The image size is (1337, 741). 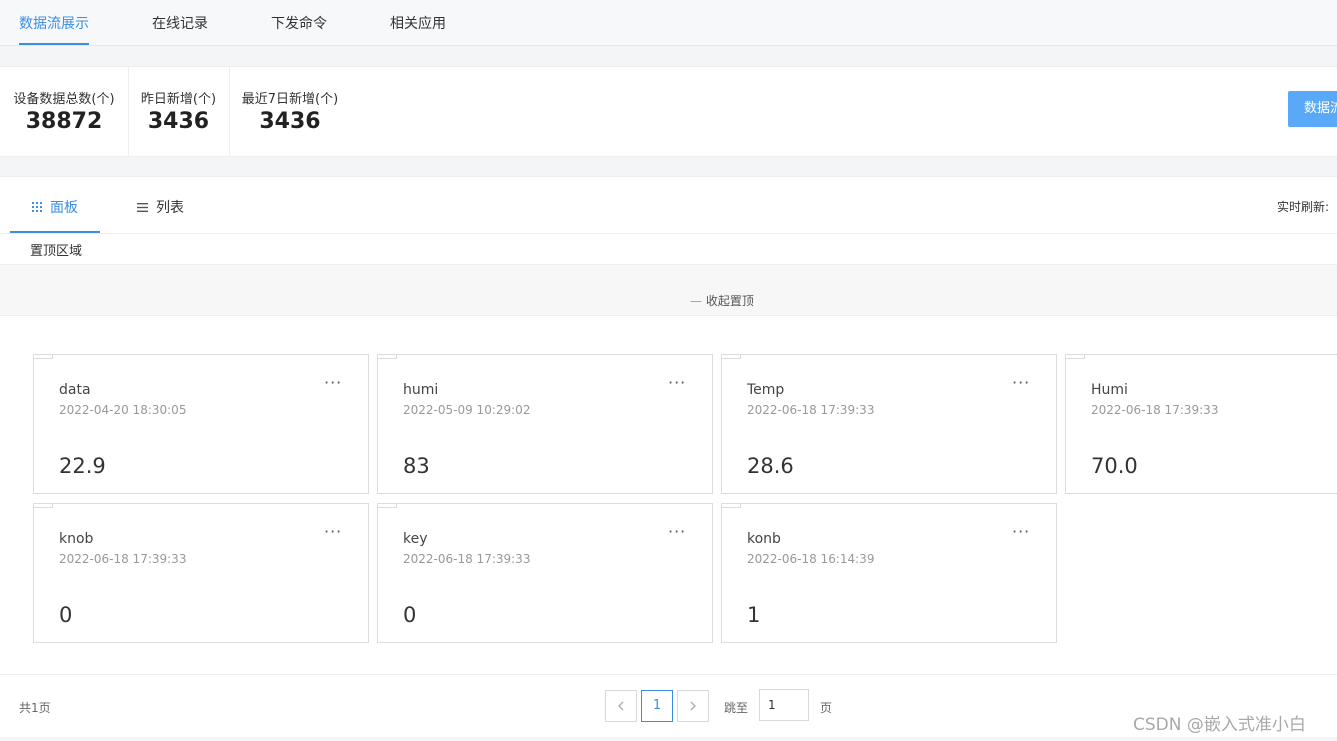 What do you see at coordinates (545, 424) in the screenshot?
I see `data-card: humi 2022-05-09 10:29:02 83 ···` at bounding box center [545, 424].